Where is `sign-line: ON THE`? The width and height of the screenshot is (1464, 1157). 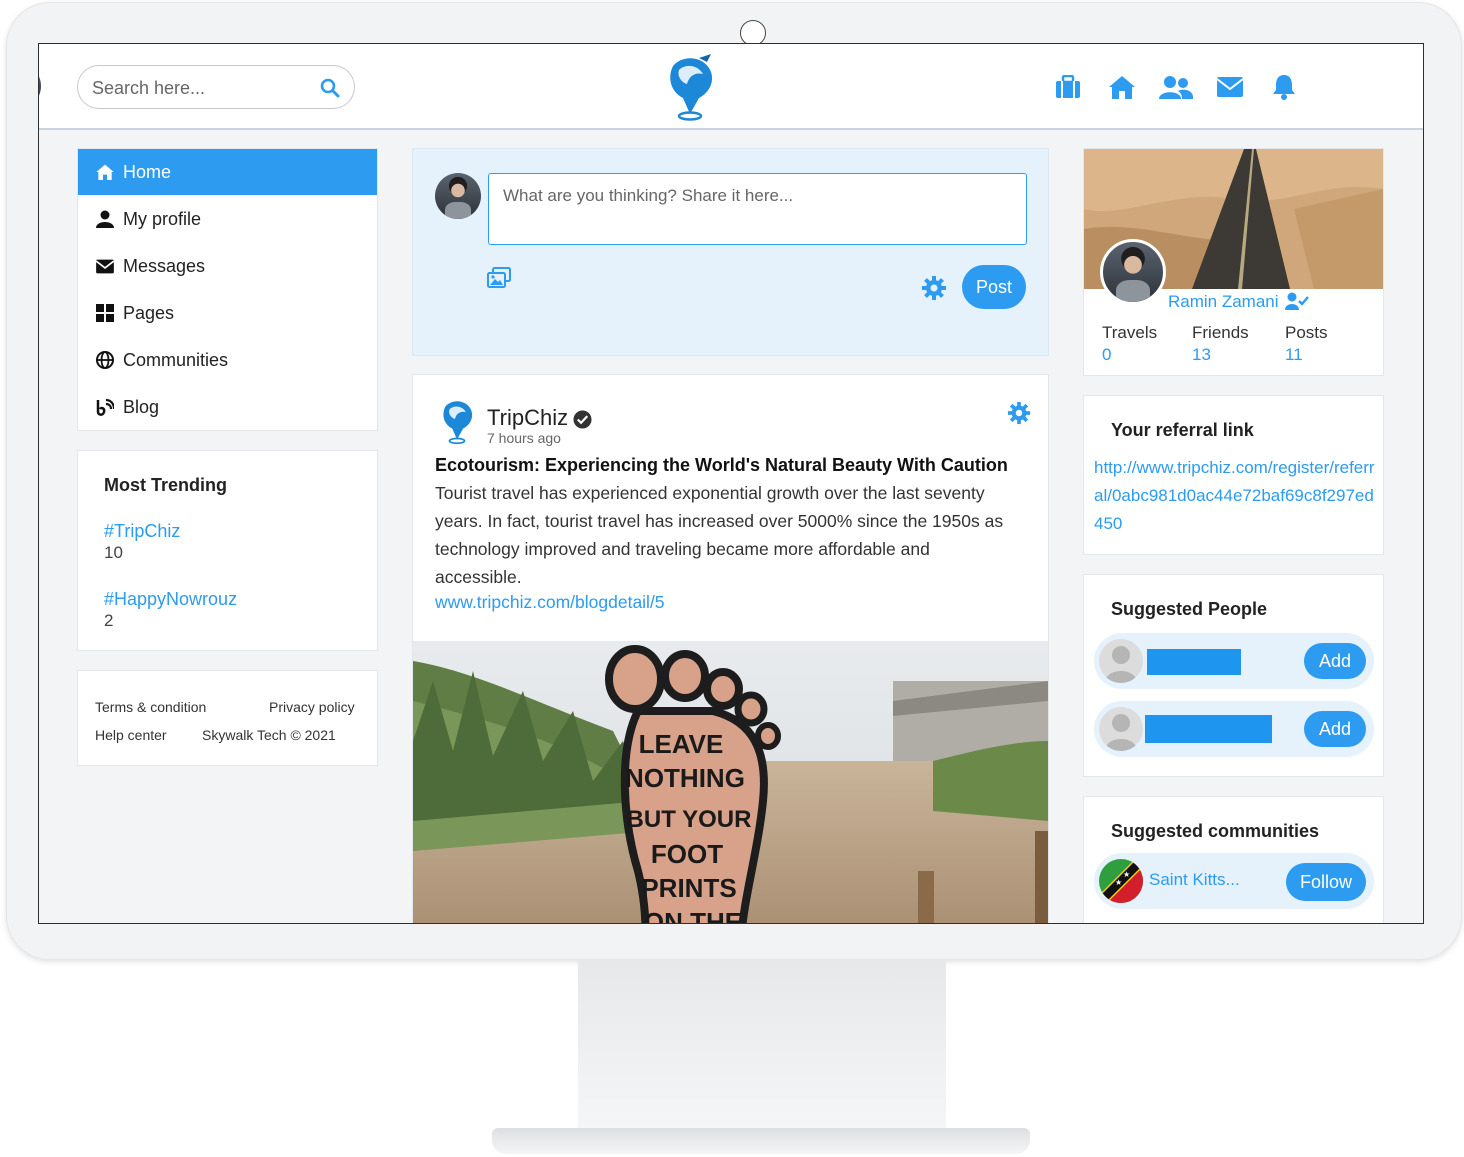
sign-line: ON THE is located at coordinates (693, 915).